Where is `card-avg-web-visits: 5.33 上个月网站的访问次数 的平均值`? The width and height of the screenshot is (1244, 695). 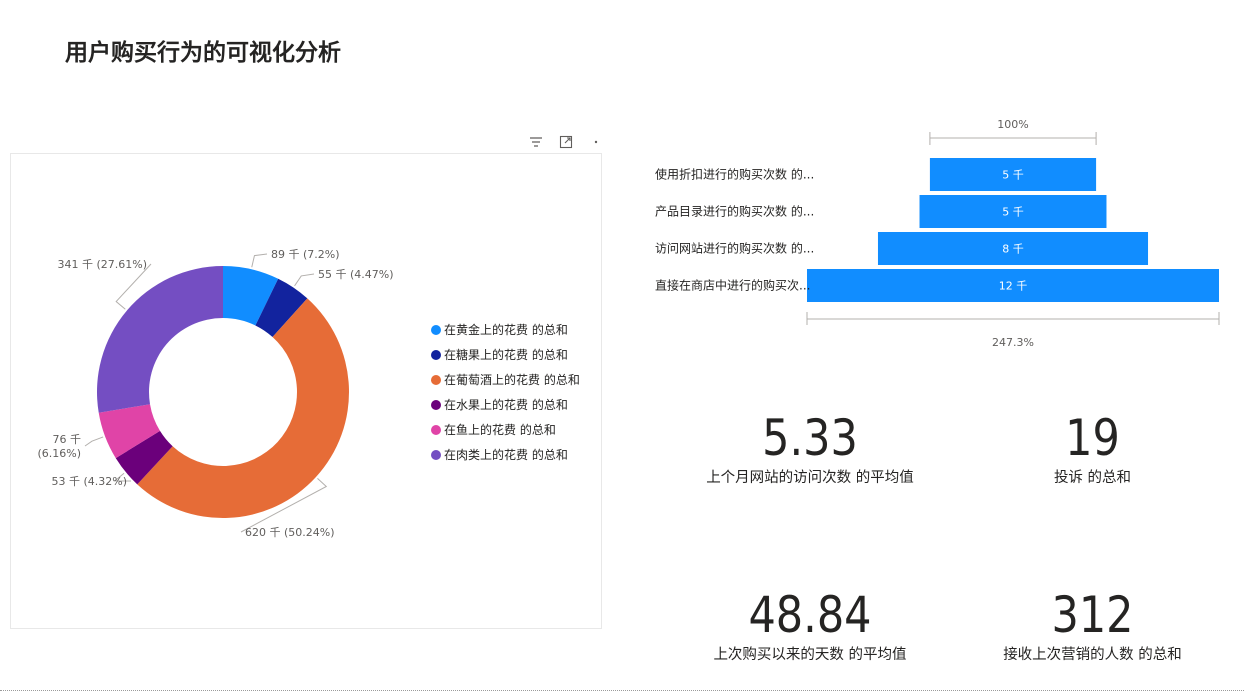
card-avg-web-visits: 5.33 上个月网站的访问次数 的平均值 is located at coordinates (810, 448).